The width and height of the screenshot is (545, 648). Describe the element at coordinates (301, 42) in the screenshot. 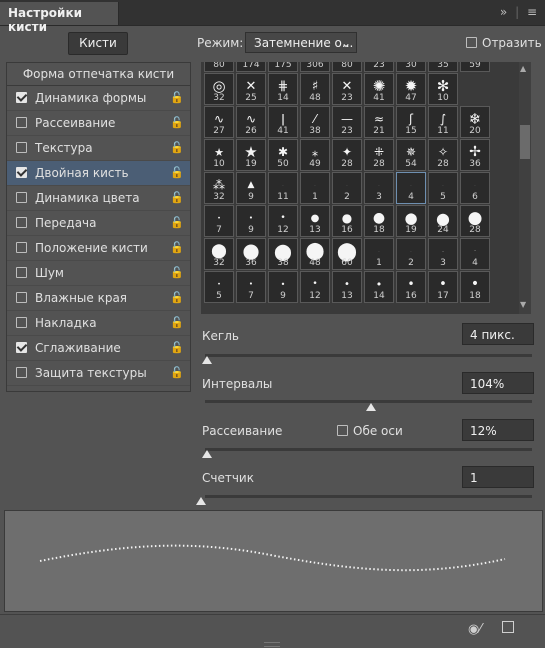

I see `mode-dropdown: Затемнение о... ⌄` at that location.